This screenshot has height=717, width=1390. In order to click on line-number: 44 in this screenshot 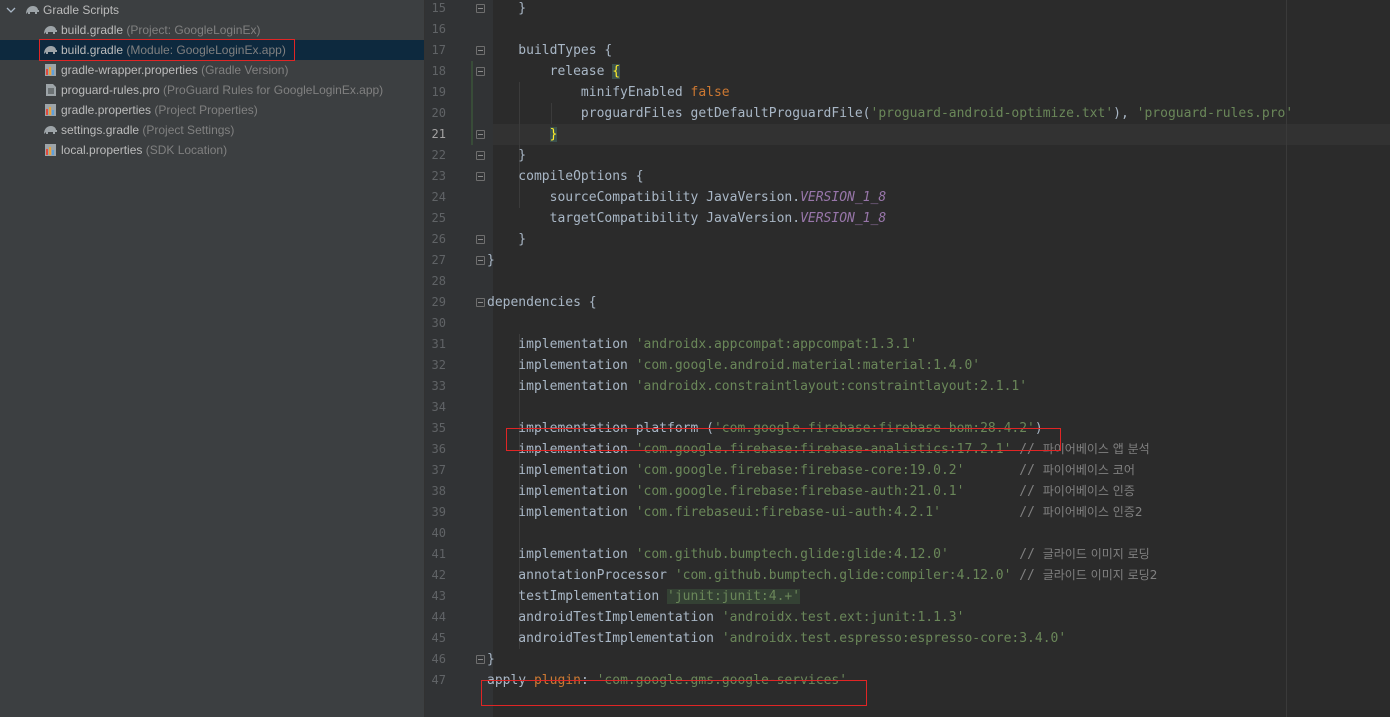, I will do `click(223, 617)`.